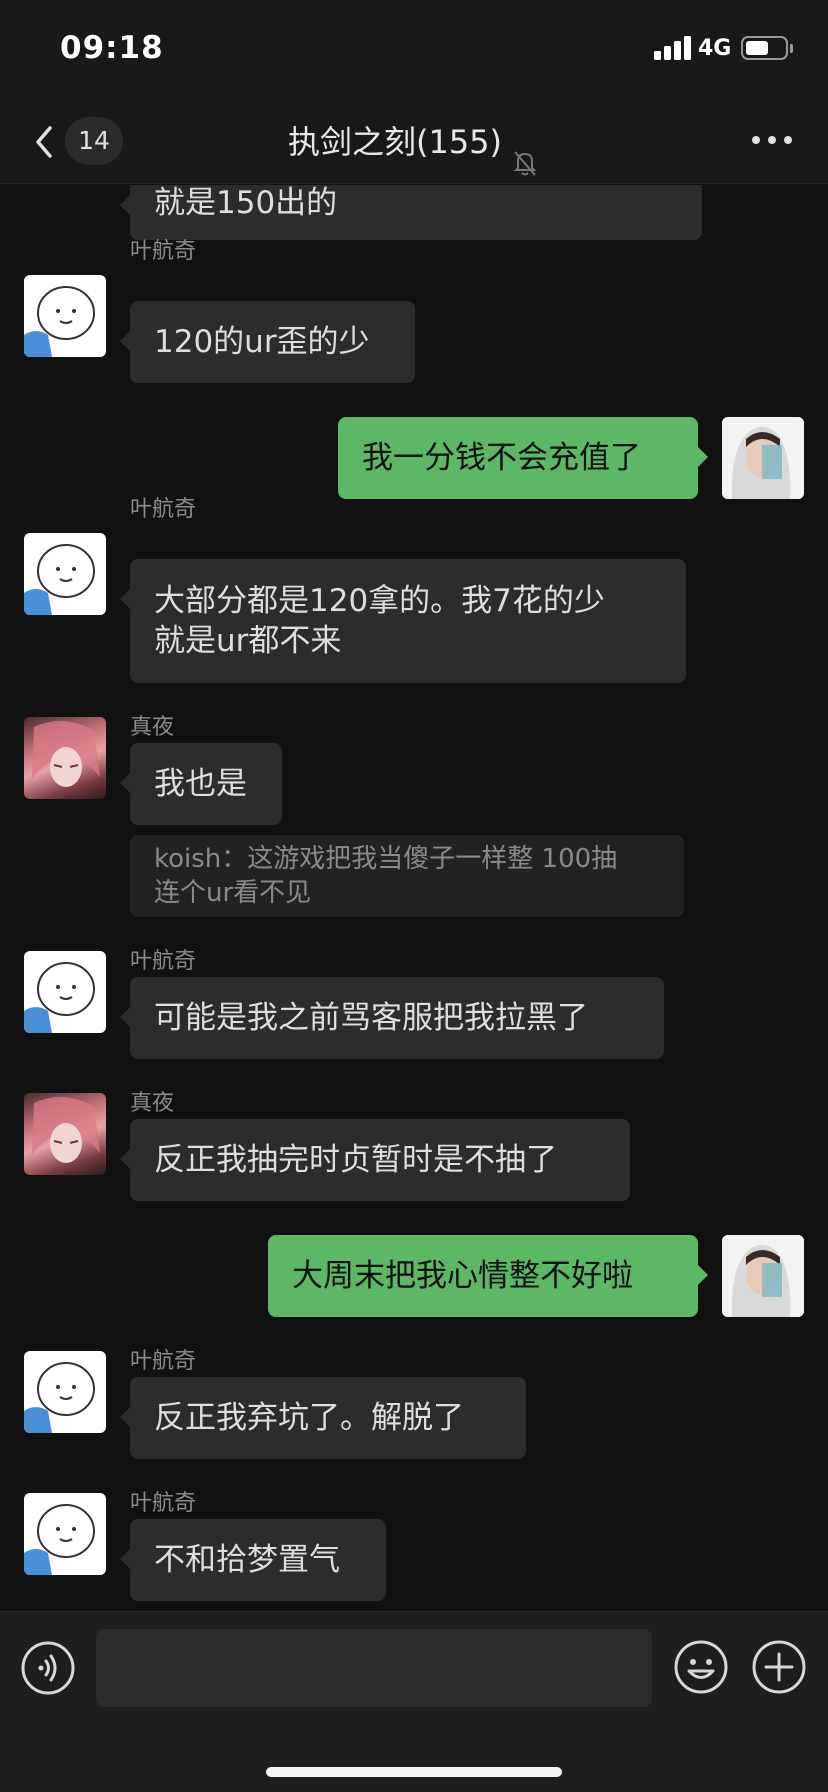 The height and width of the screenshot is (1792, 828). I want to click on message-bubble: 120的ur歪的少, so click(267, 342).